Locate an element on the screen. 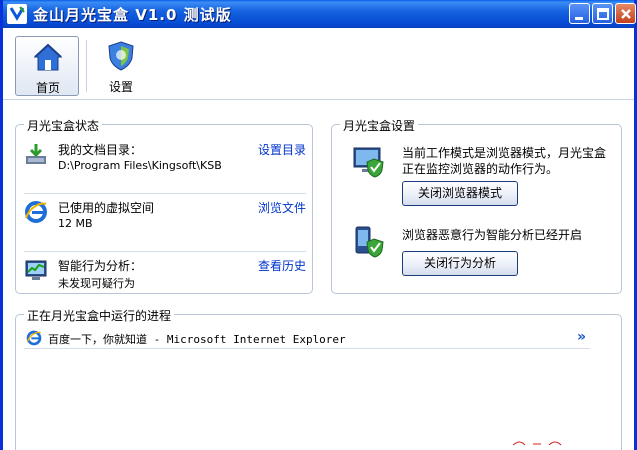  settings-button: 设置 is located at coordinates (121, 66).